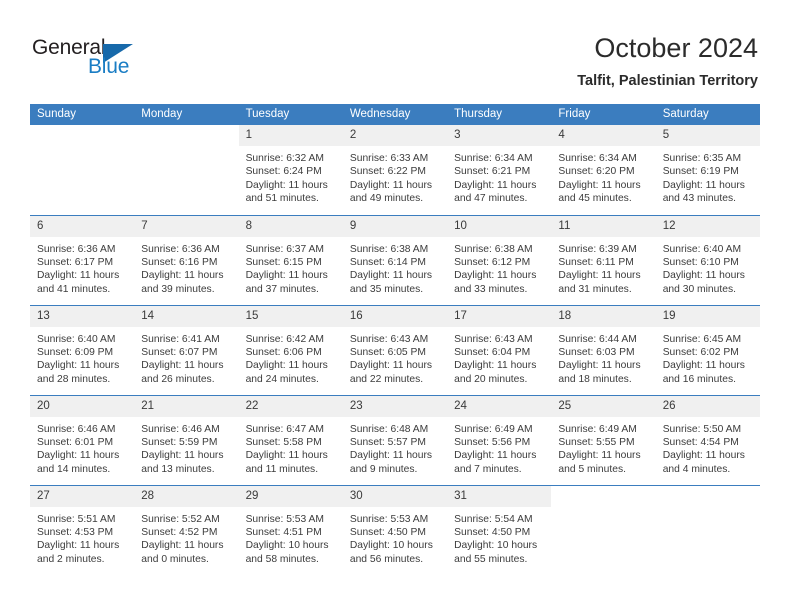  I want to click on weekday-header-friday: Friday, so click(603, 114).